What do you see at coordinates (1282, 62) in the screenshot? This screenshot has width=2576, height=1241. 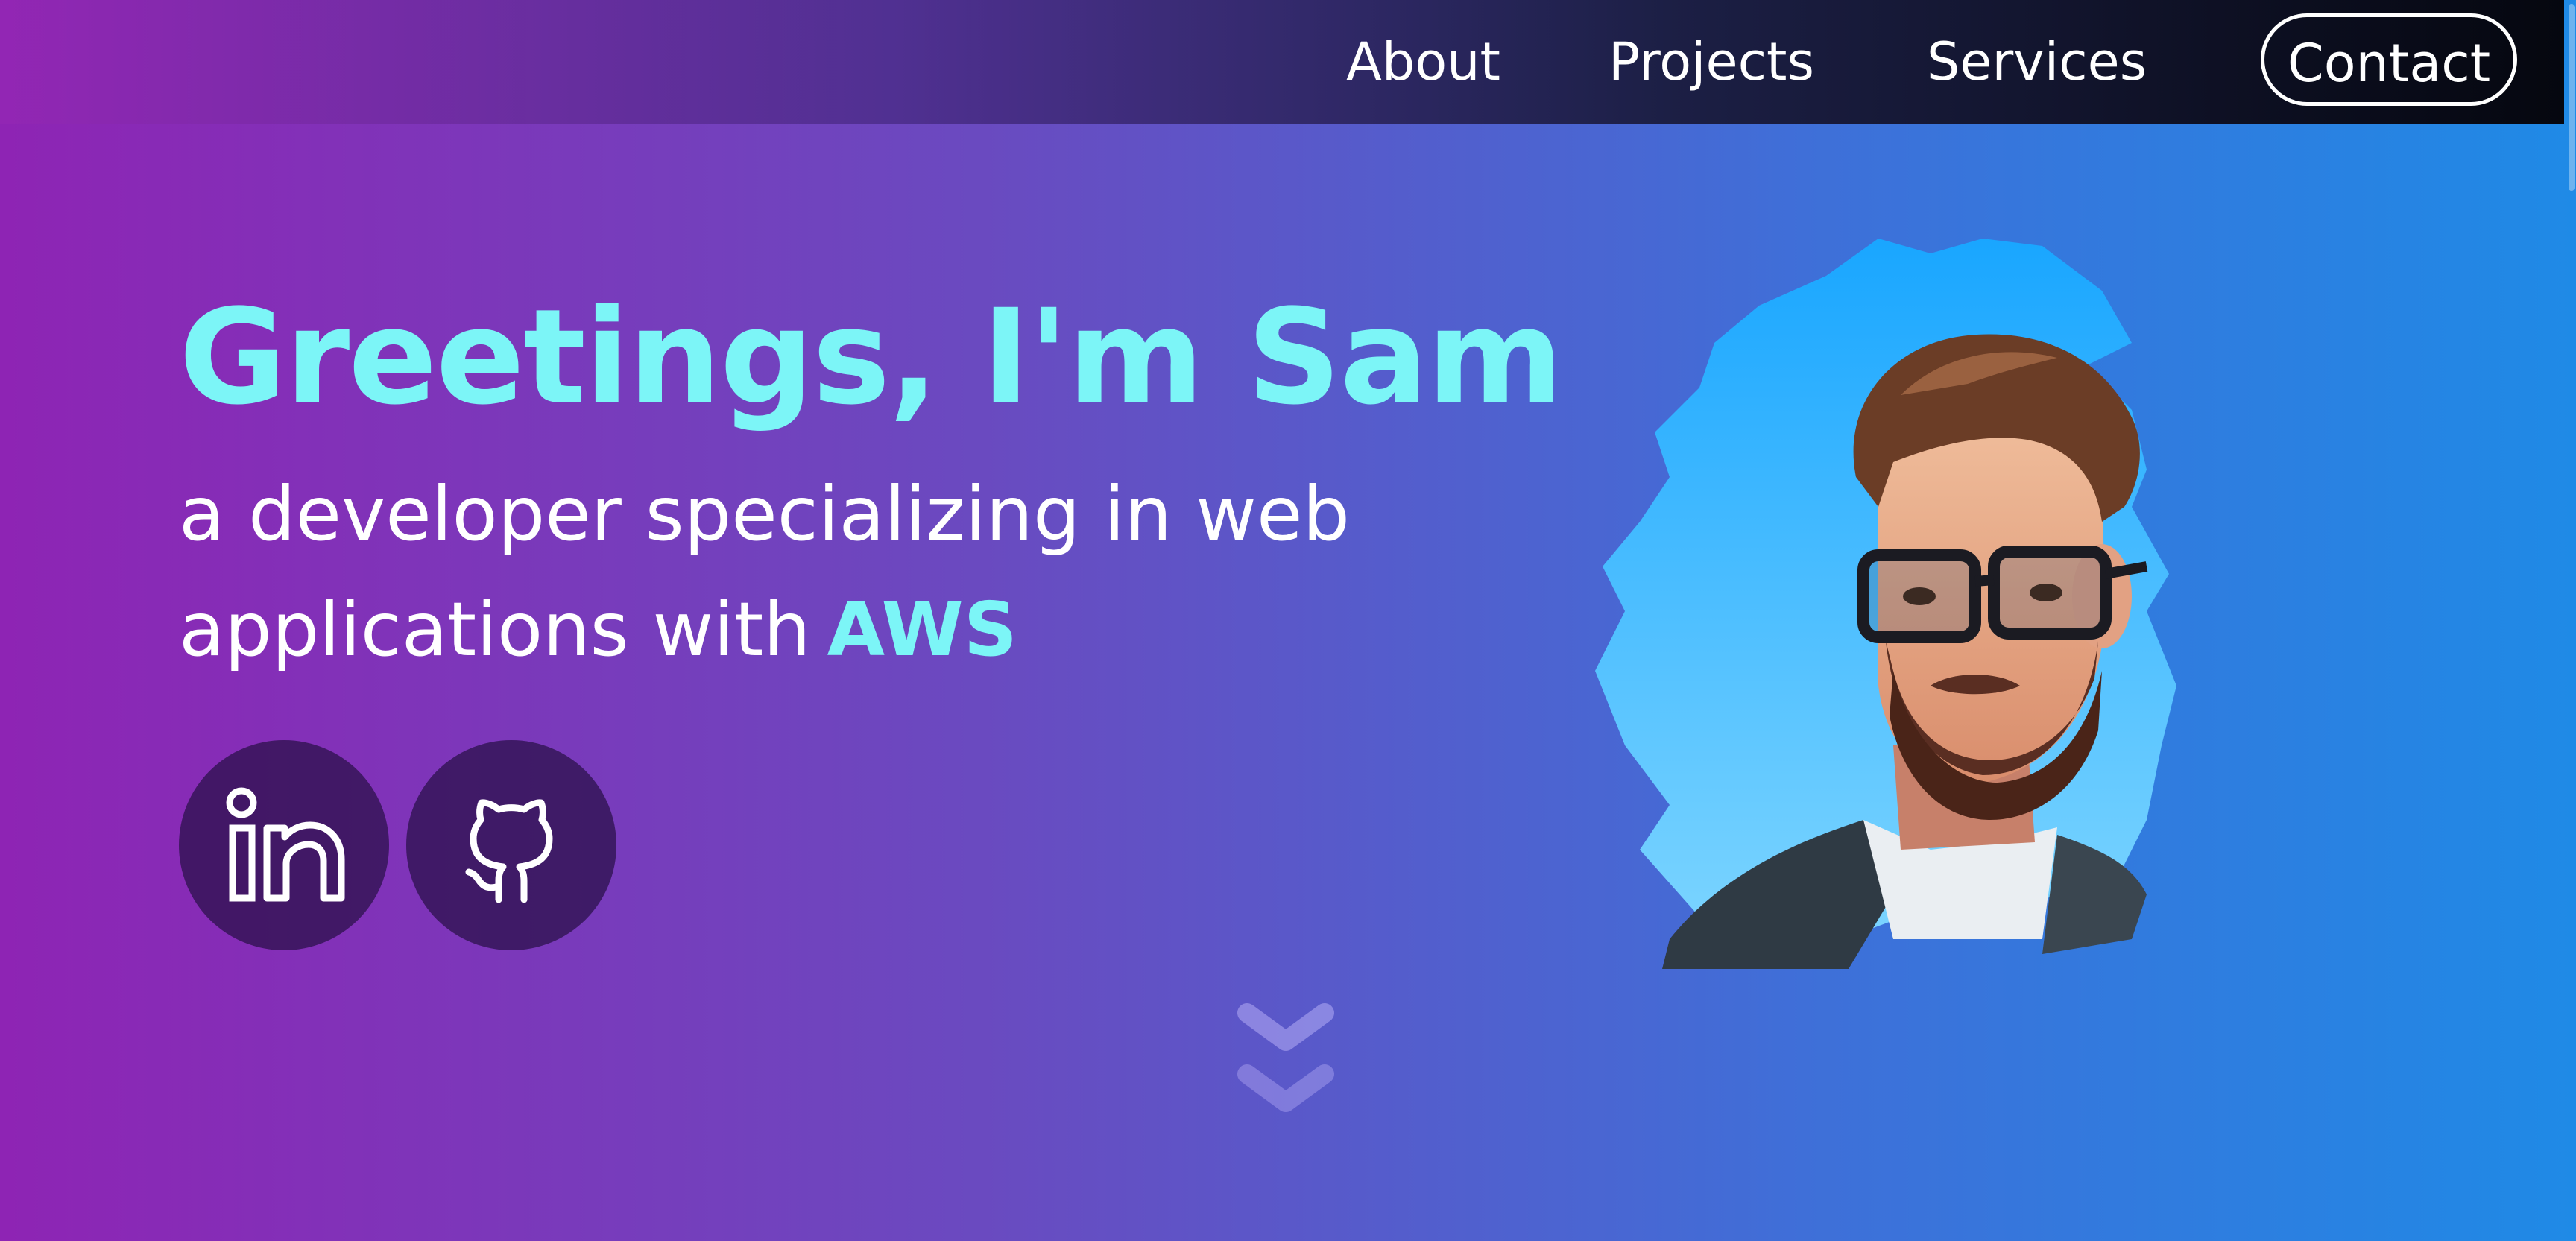 I see `top-navigation-bar: About Projects Services Contact` at bounding box center [1282, 62].